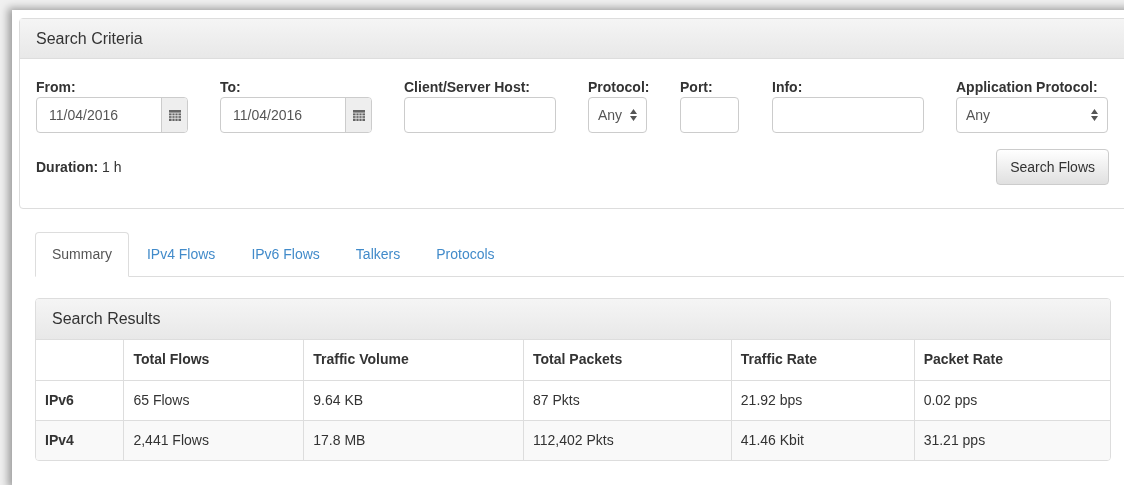  I want to click on column-header: Traffic Rate, so click(823, 360).